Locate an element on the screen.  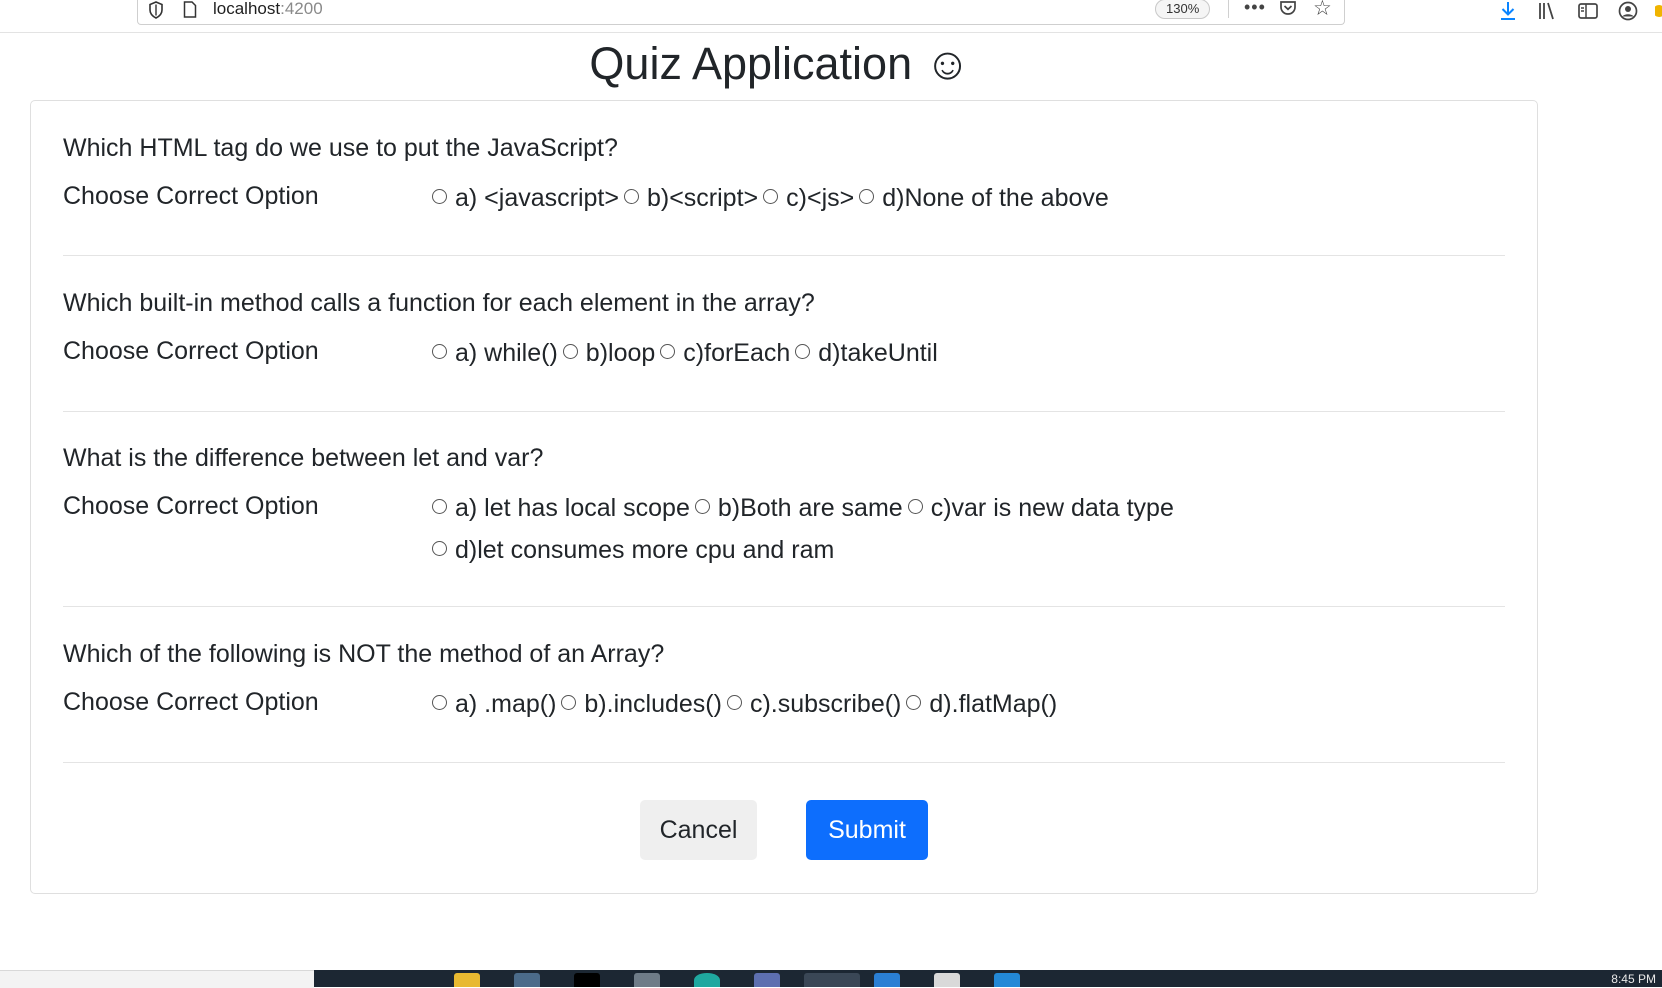
option-a: a) let has local scope is located at coordinates (560, 508).